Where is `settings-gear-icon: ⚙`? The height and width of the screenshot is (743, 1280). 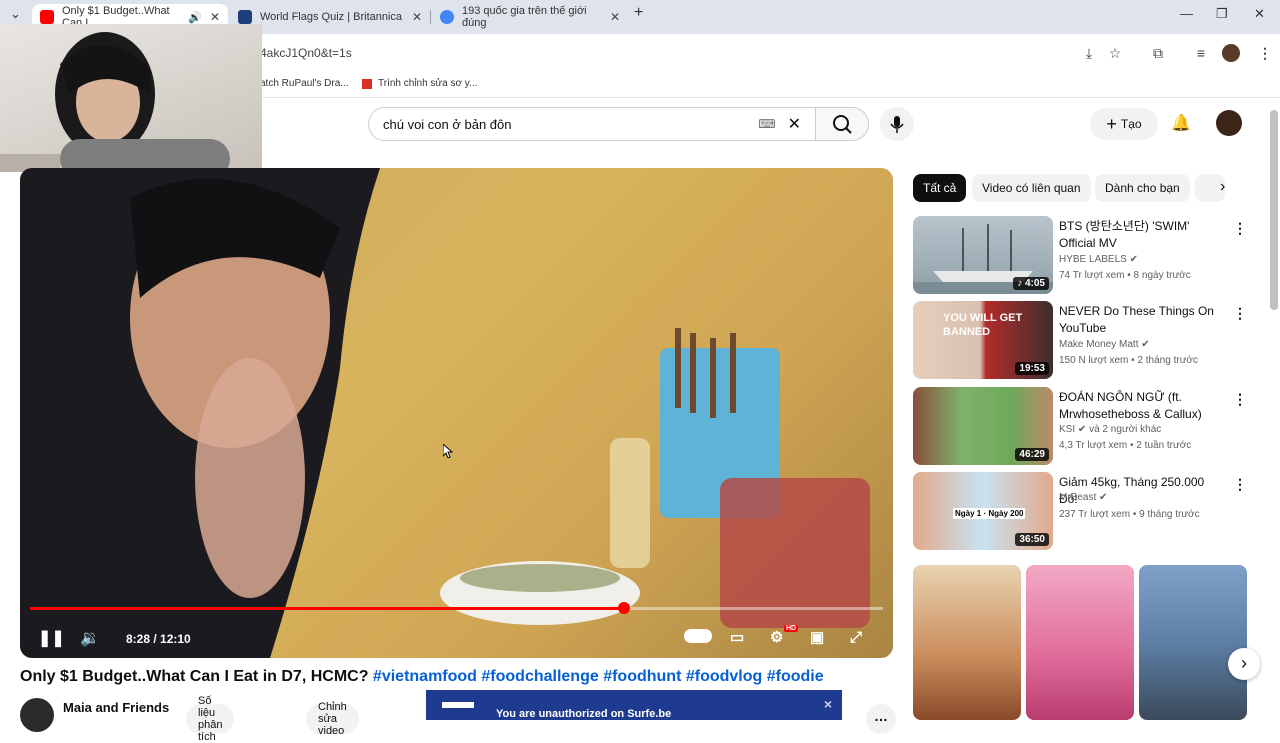
settings-gear-icon: ⚙ is located at coordinates (776, 637).